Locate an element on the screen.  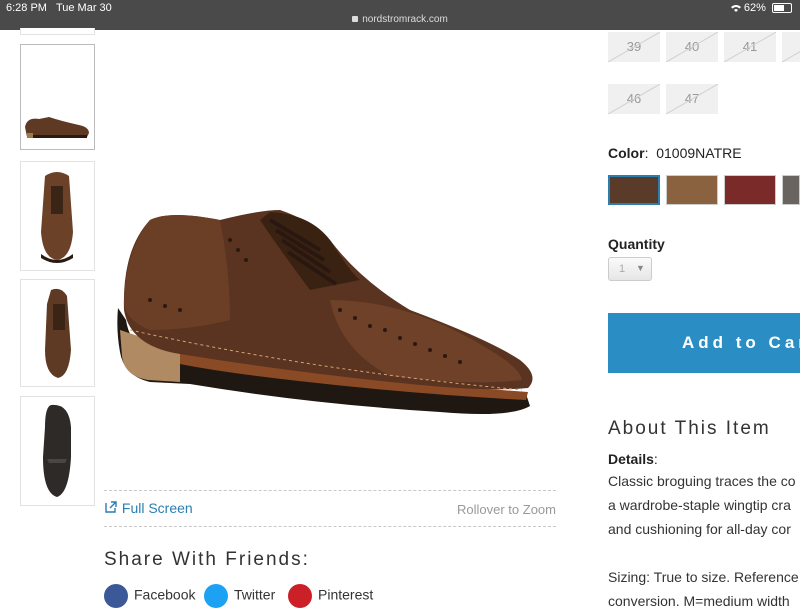
quantity-value: 1 is located at coordinates (622, 269).